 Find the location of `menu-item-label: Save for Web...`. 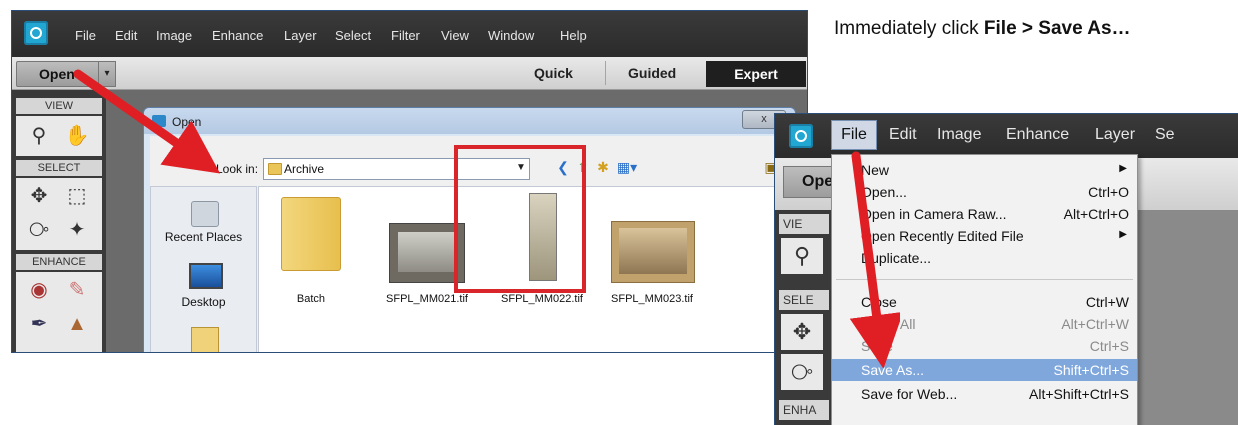

menu-item-label: Save for Web... is located at coordinates (909, 394).